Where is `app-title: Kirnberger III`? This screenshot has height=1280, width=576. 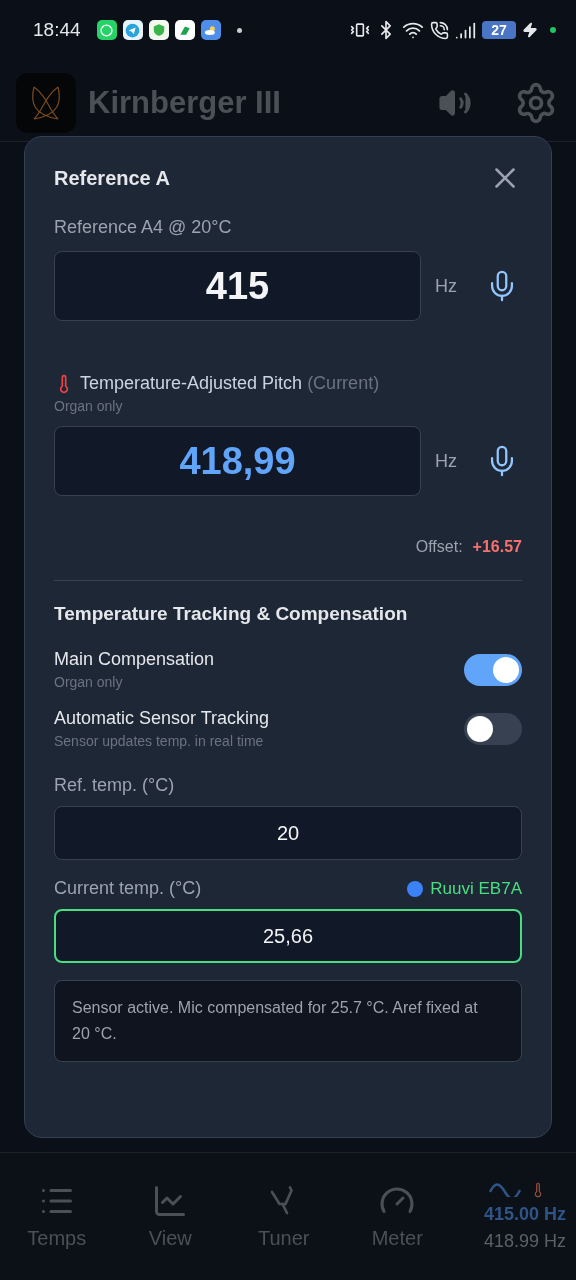 app-title: Kirnberger III is located at coordinates (185, 102).